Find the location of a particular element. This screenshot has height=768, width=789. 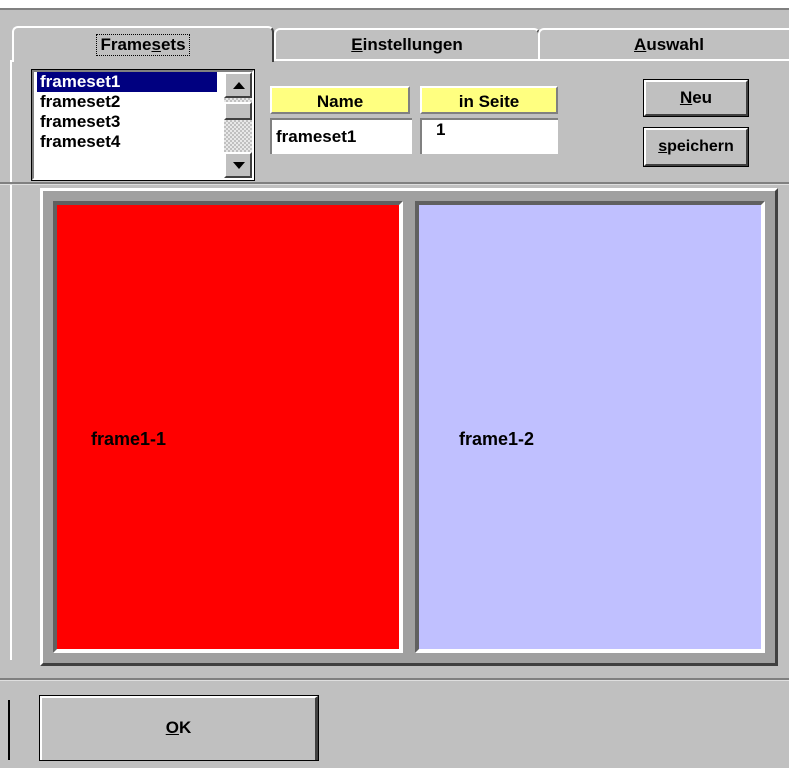

scroll-up-button is located at coordinates (238, 85).